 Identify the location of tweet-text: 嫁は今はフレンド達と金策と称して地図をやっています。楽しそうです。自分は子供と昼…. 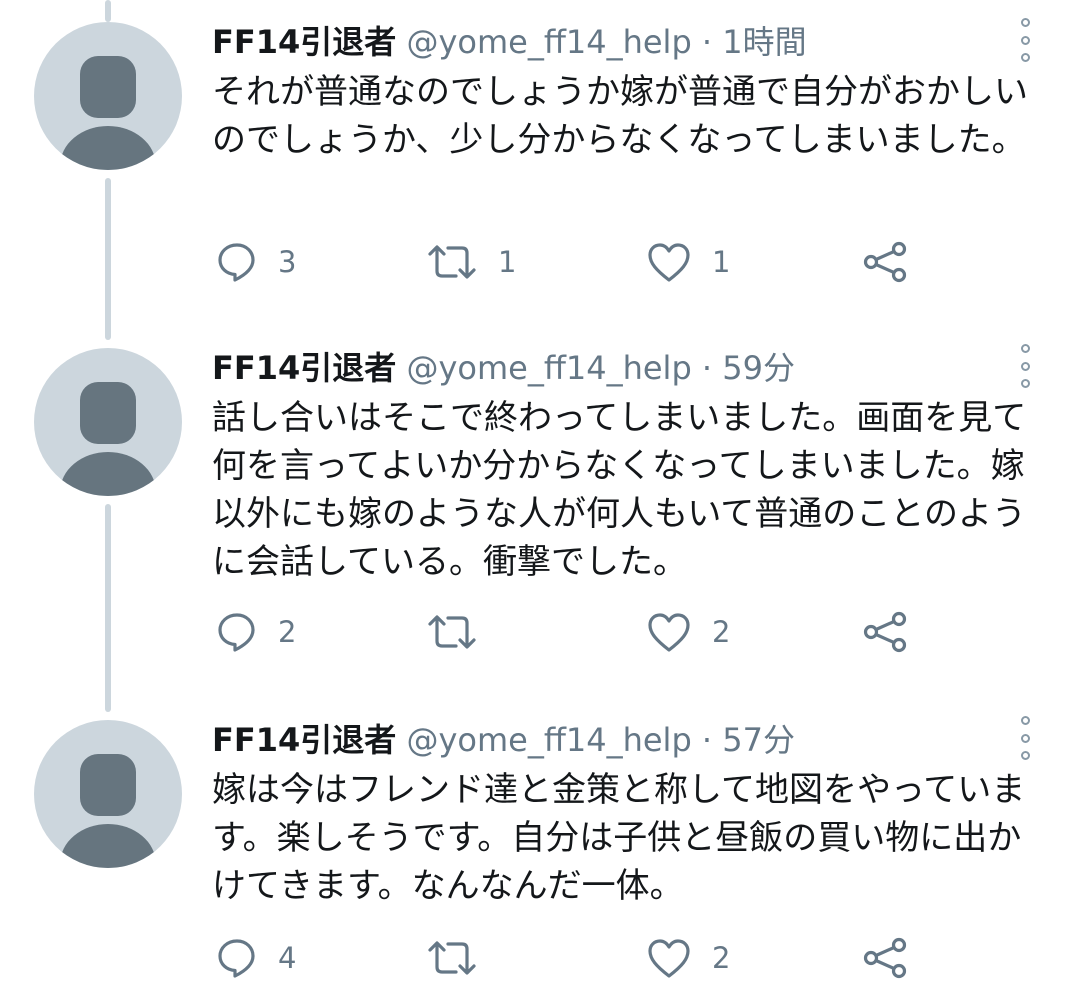
(619, 838).